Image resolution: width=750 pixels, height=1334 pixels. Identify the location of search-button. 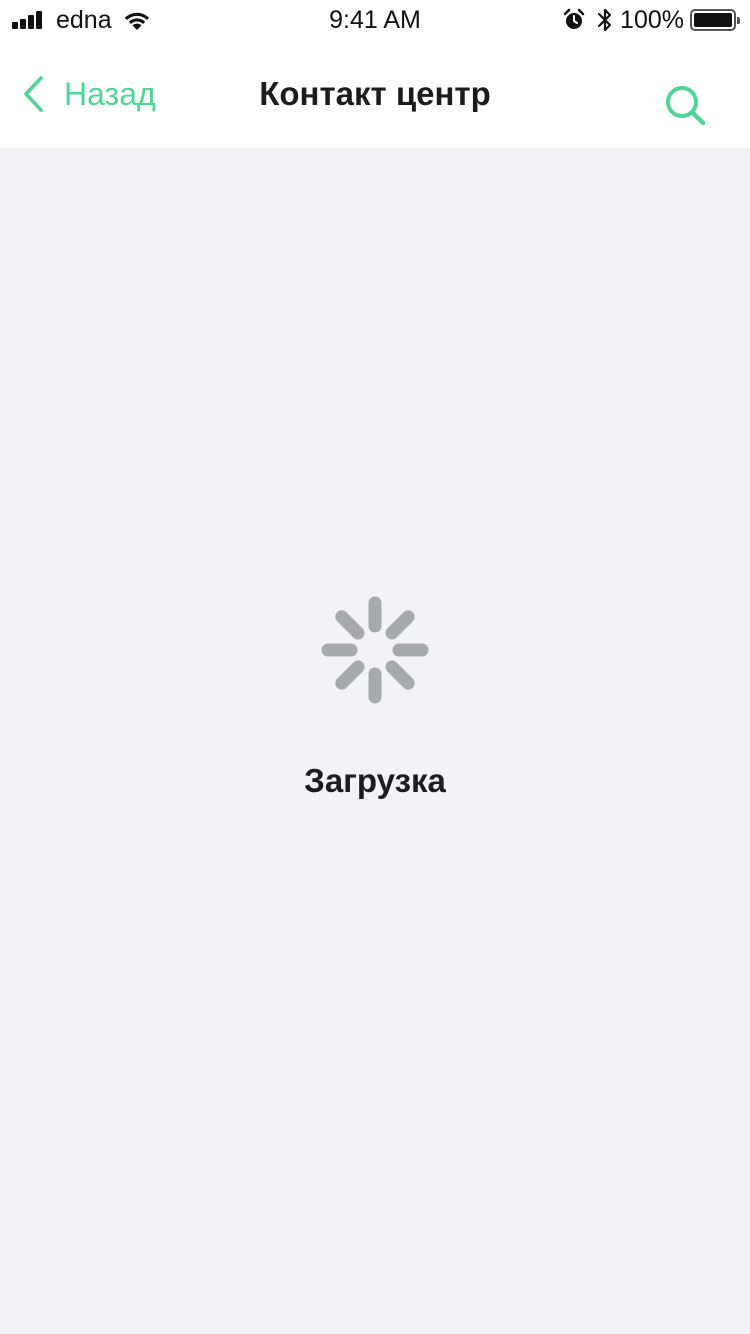
(686, 106).